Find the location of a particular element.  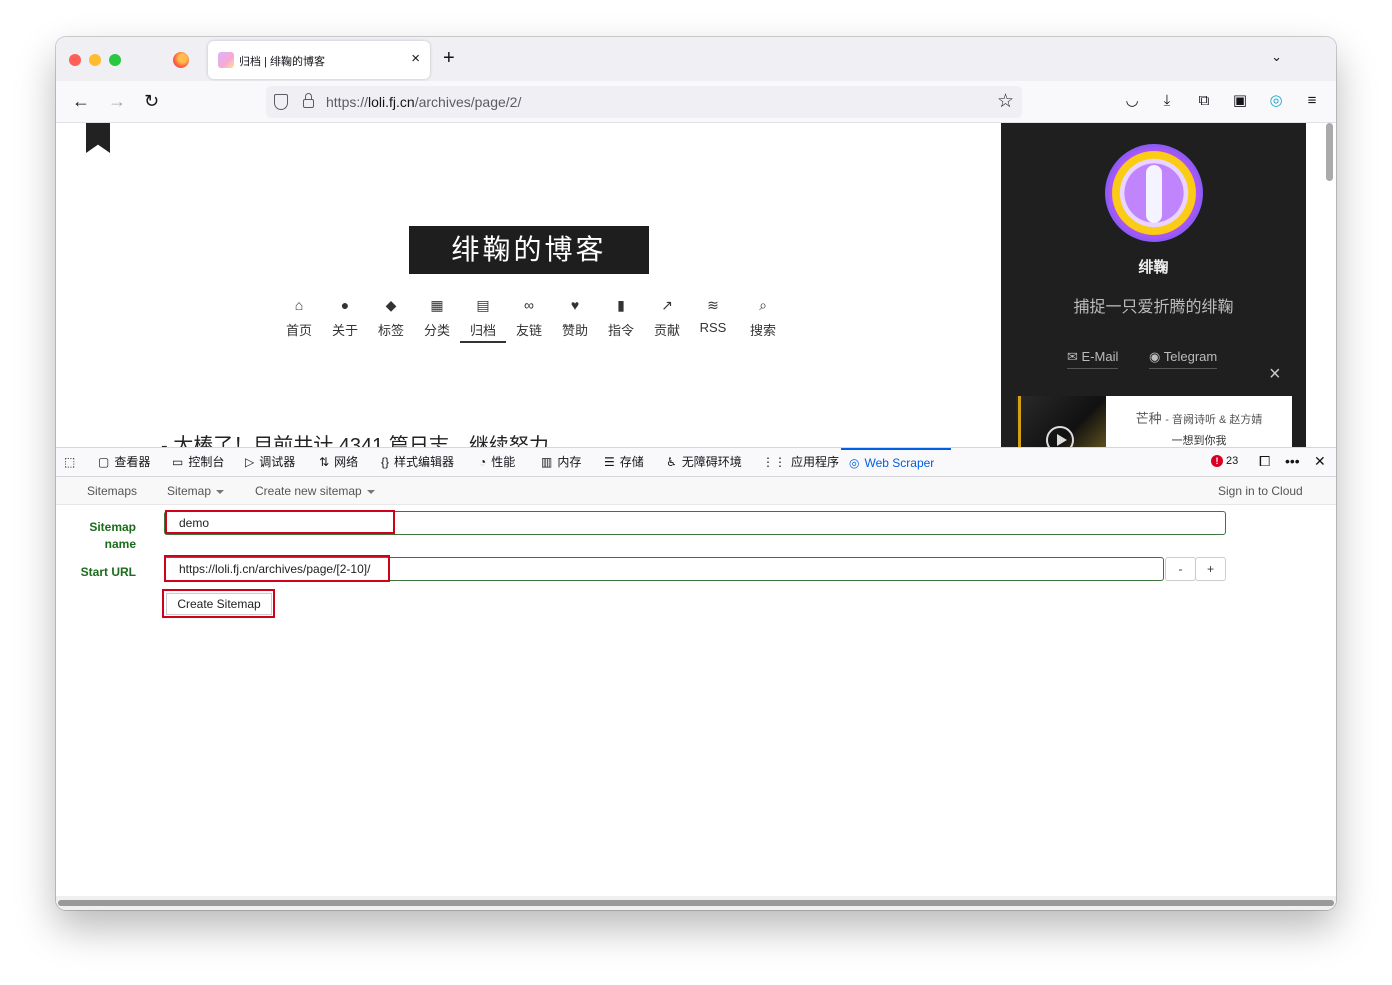

tab-network: ⇅ 网络 is located at coordinates (338, 462).